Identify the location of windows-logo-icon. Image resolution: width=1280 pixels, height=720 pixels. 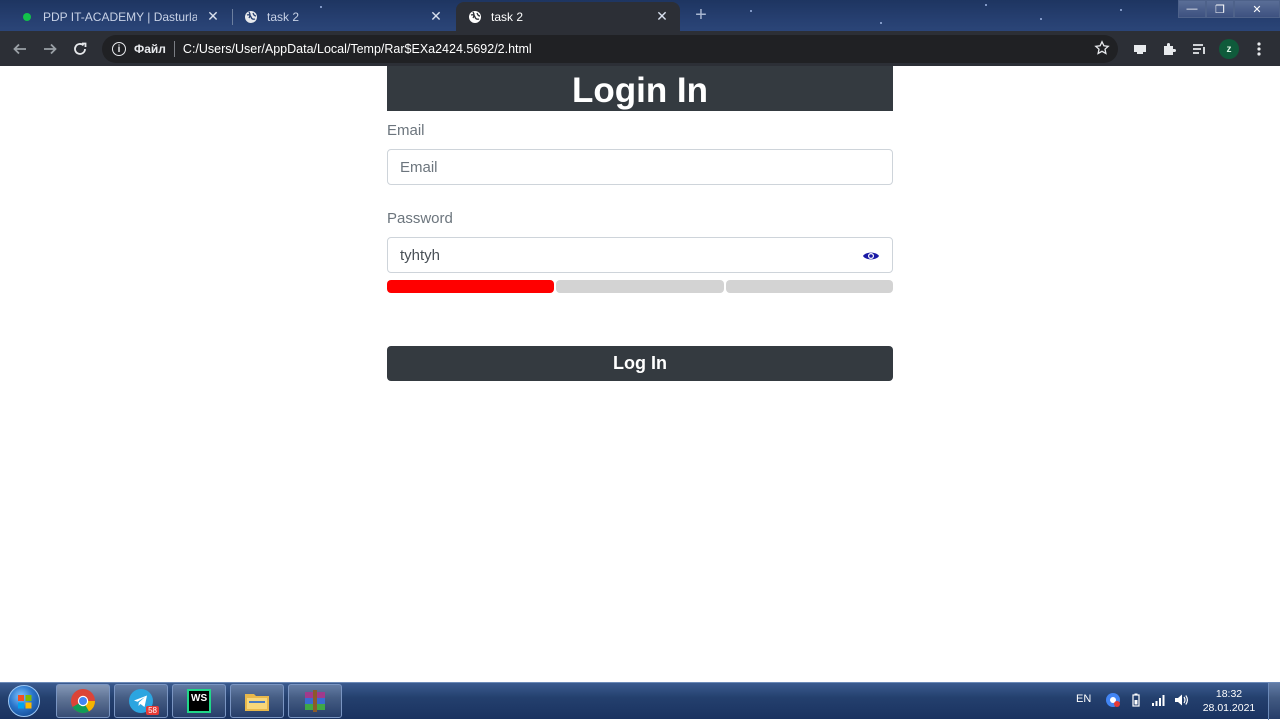
(24, 701).